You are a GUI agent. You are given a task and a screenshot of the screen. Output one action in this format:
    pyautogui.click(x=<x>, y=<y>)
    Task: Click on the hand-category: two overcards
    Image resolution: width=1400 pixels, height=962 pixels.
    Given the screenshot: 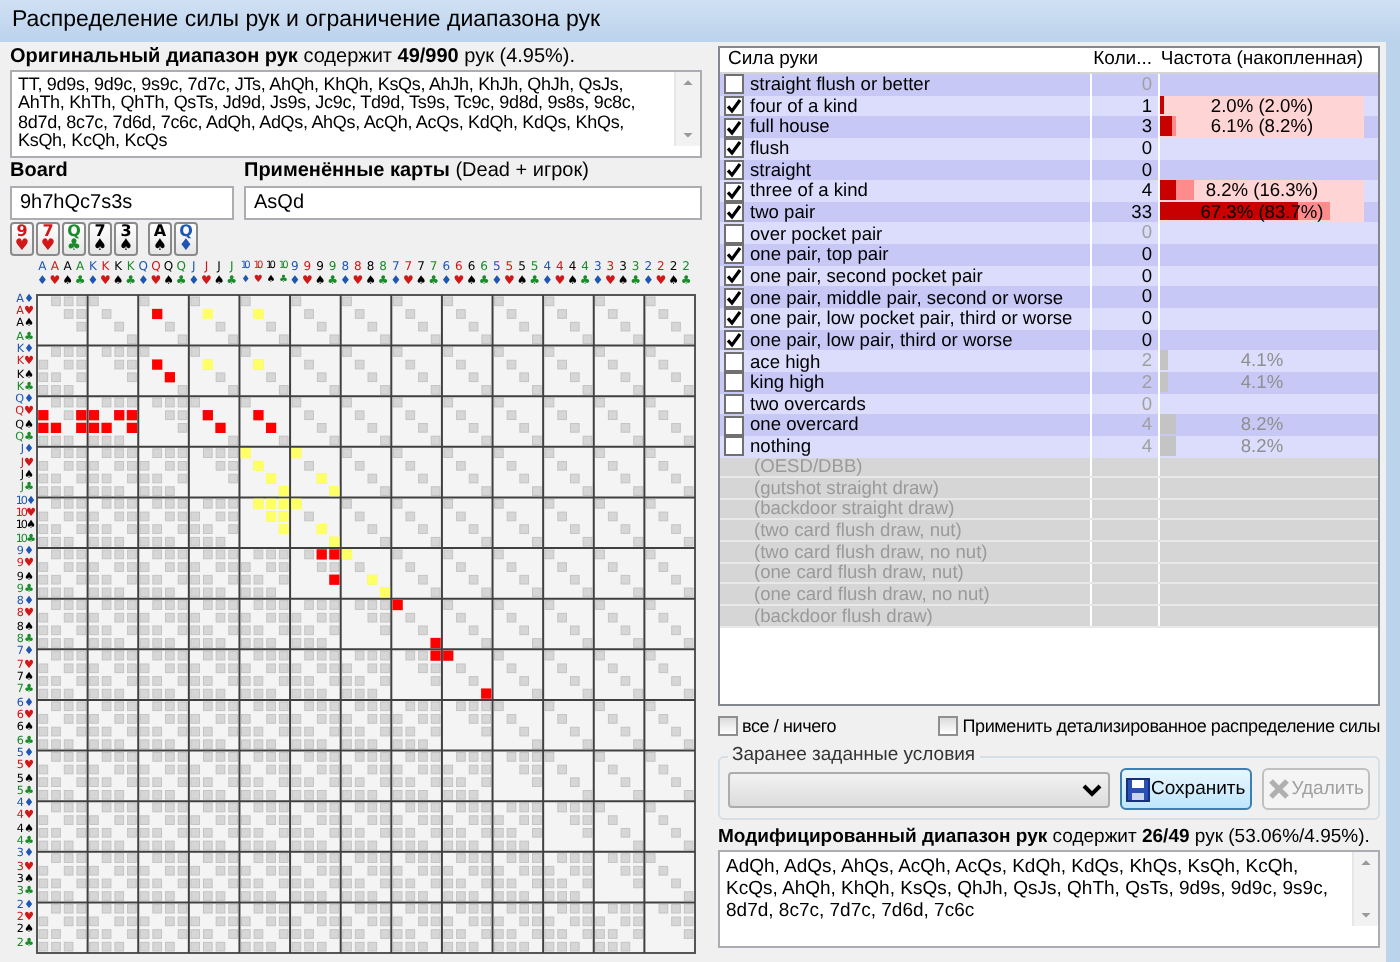 What is the action you would take?
    pyautogui.click(x=808, y=404)
    